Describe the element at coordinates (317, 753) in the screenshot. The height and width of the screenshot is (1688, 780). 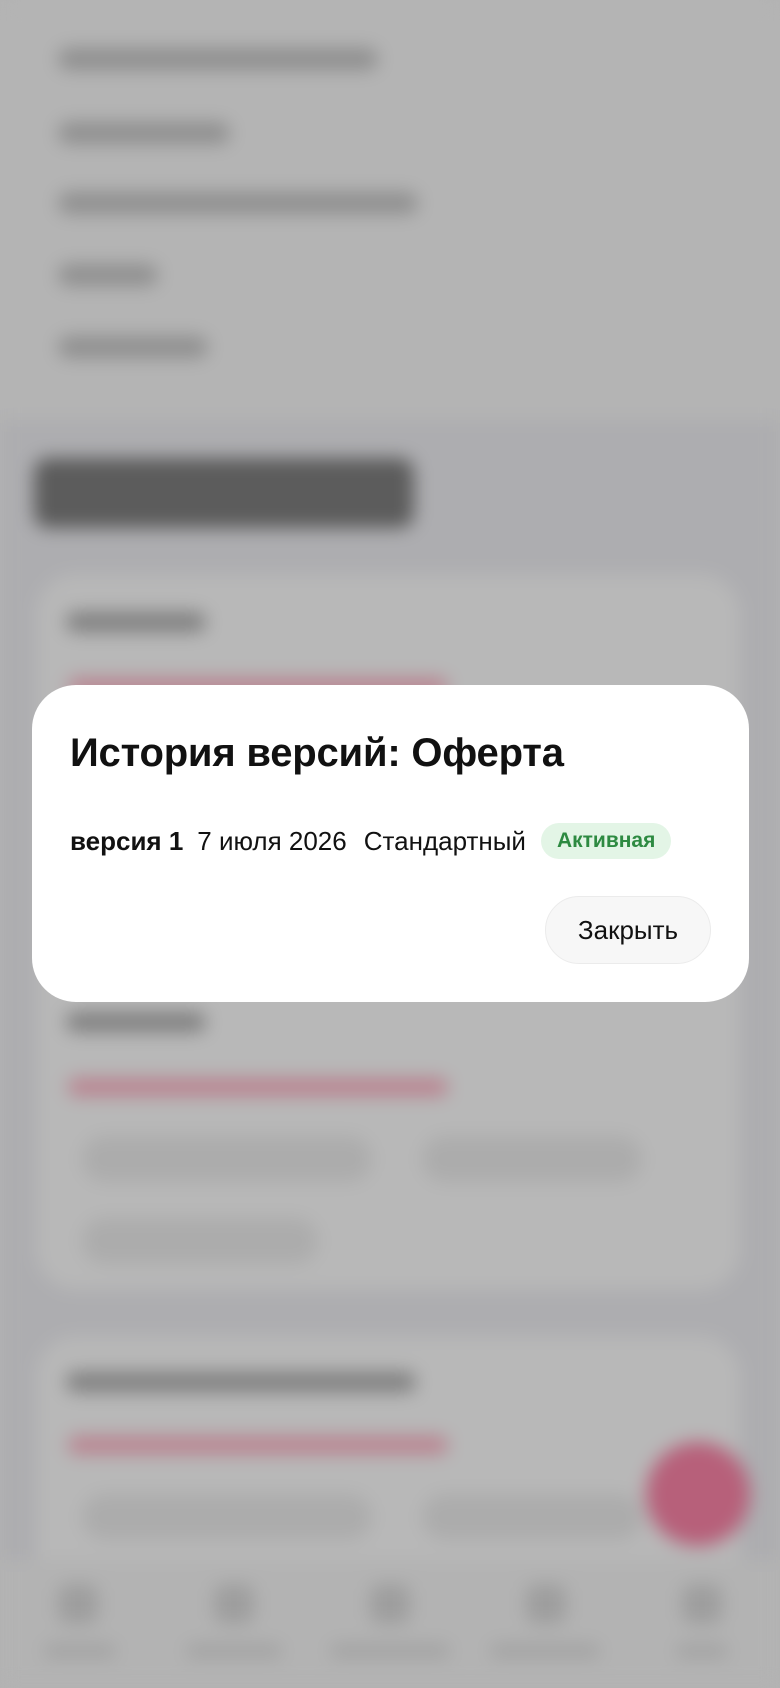
I see `modal-title: История версий: Оферта` at that location.